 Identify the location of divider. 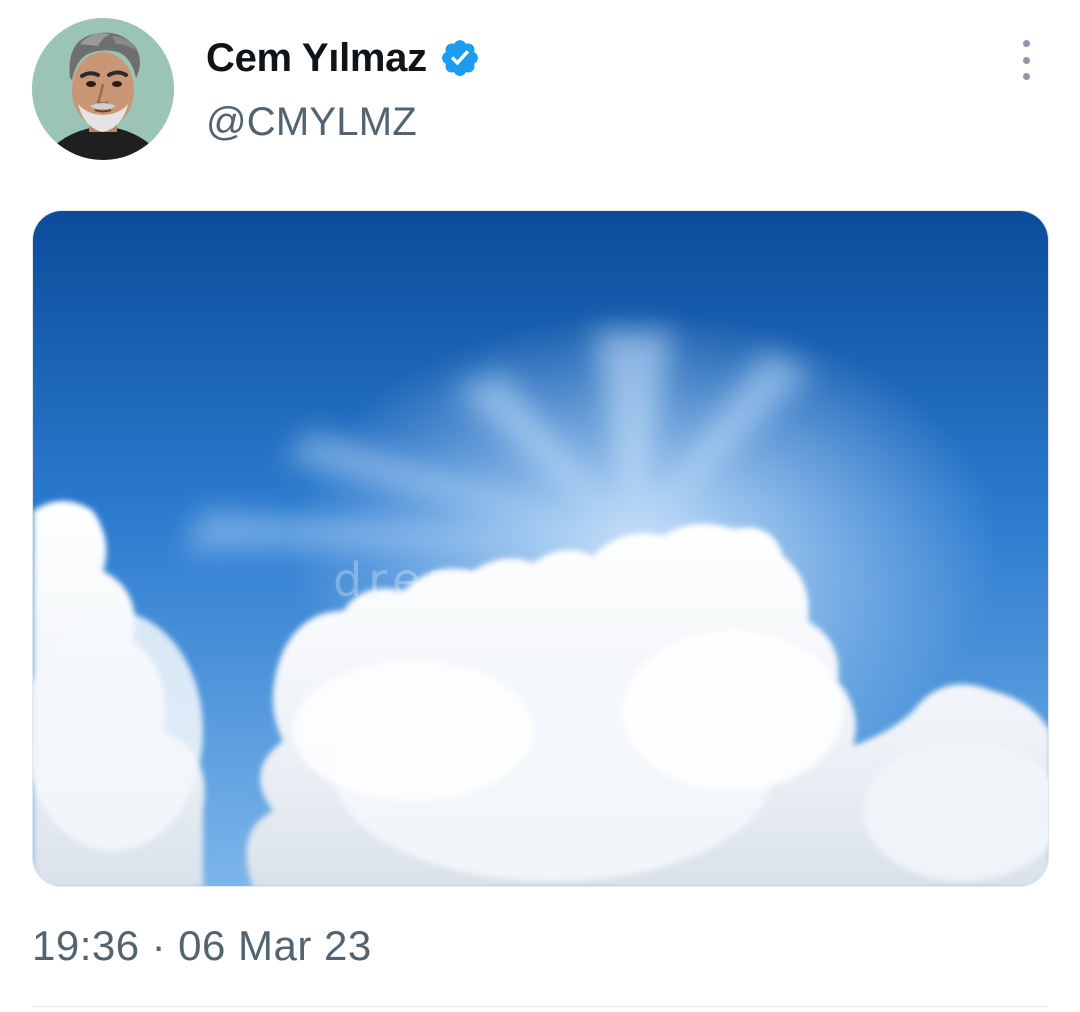
(540, 1006).